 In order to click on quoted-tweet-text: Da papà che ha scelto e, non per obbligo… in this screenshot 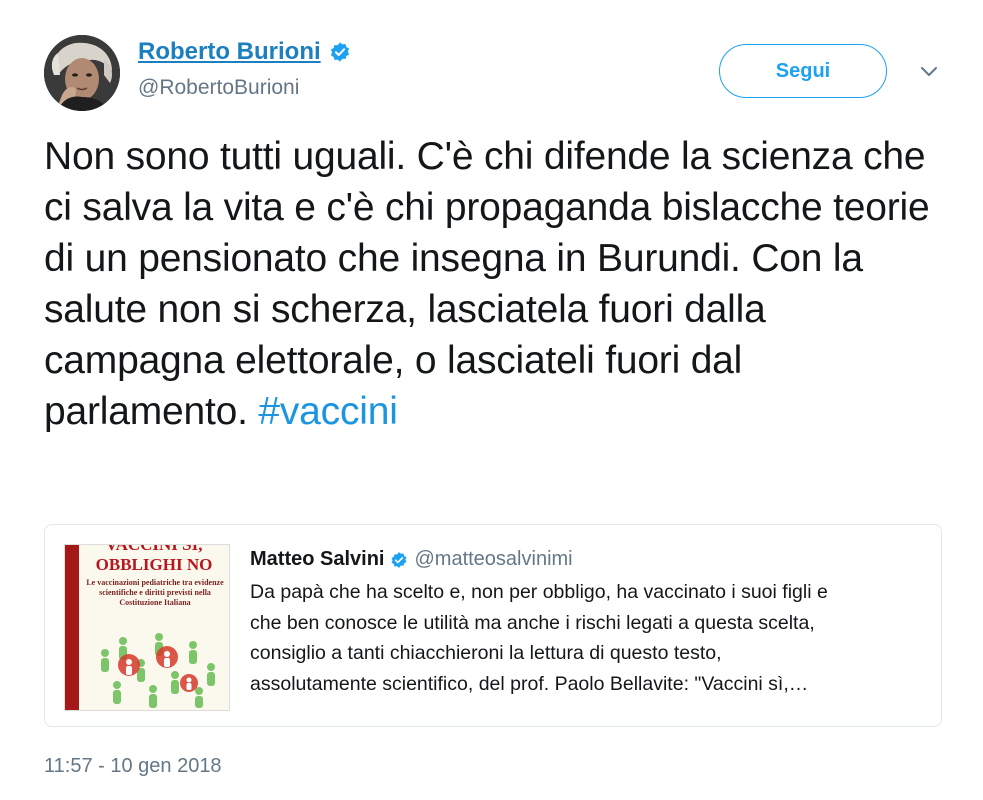, I will do `click(590, 638)`.